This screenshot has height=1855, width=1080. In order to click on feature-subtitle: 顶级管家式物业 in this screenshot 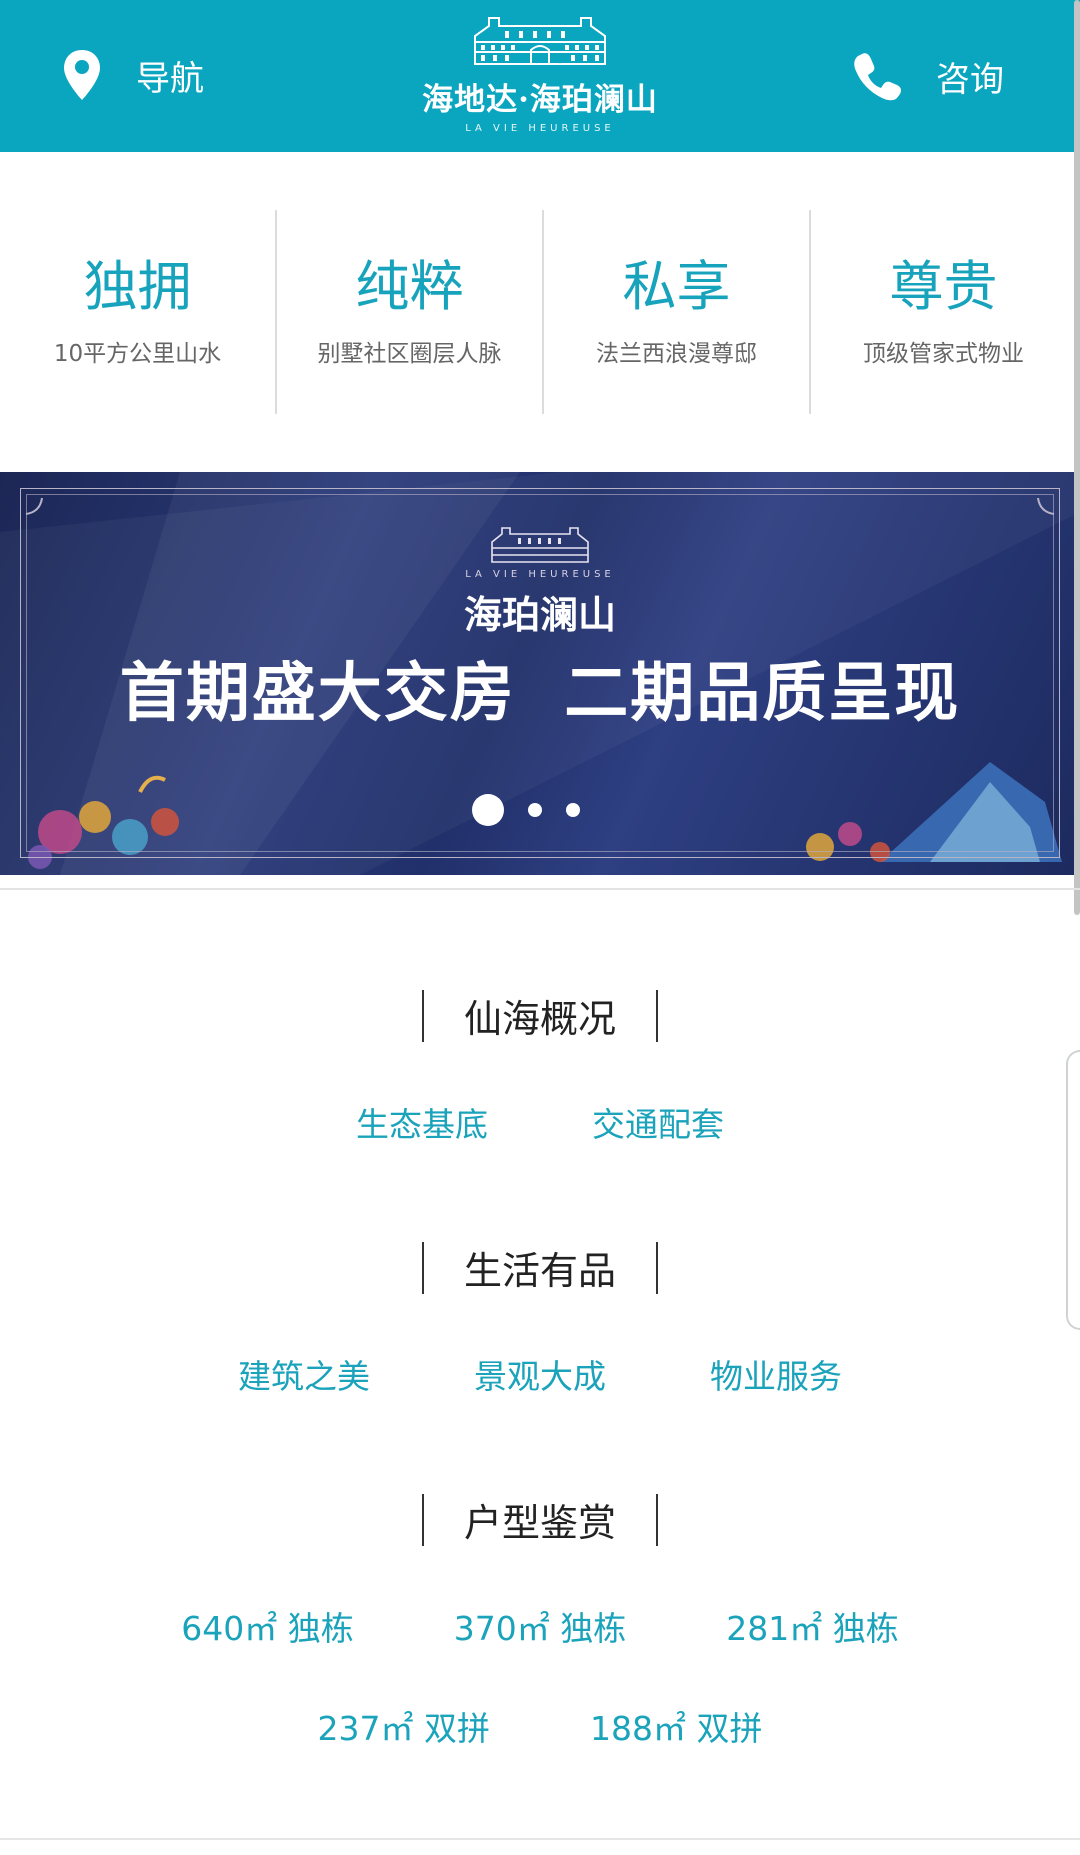, I will do `click(943, 354)`.